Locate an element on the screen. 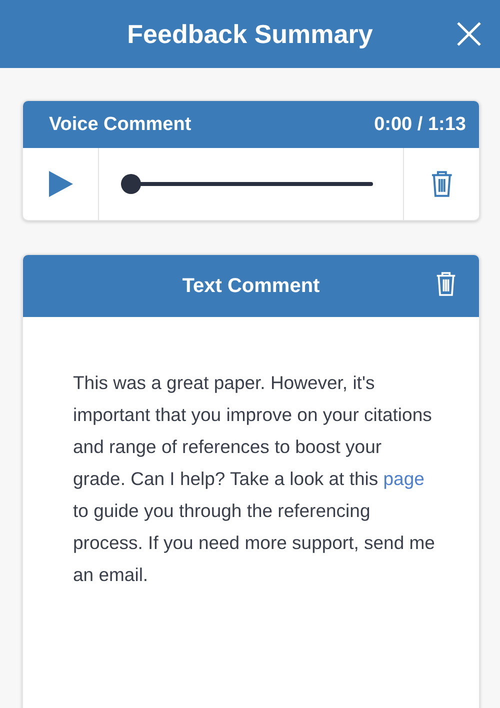  slider-handle is located at coordinates (131, 184).